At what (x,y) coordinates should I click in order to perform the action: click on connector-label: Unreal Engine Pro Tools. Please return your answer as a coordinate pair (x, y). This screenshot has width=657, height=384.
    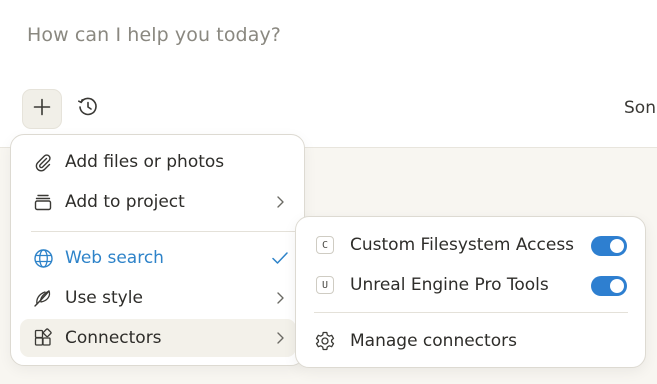
    Looking at the image, I should click on (449, 285).